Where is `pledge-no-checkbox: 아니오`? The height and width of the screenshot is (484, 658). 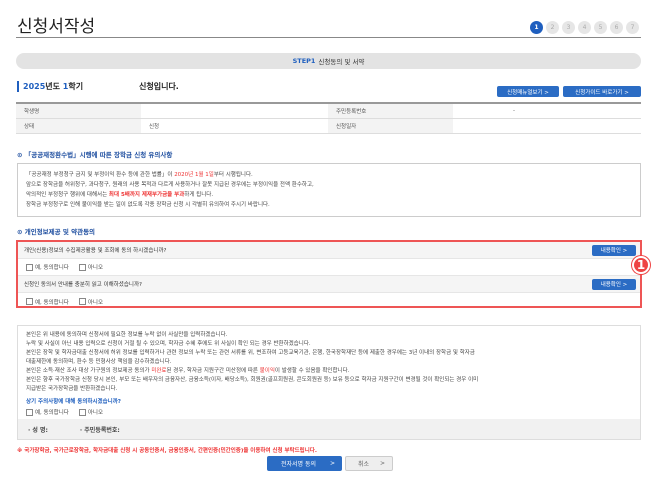
pledge-no-checkbox: 아니오 is located at coordinates (91, 412).